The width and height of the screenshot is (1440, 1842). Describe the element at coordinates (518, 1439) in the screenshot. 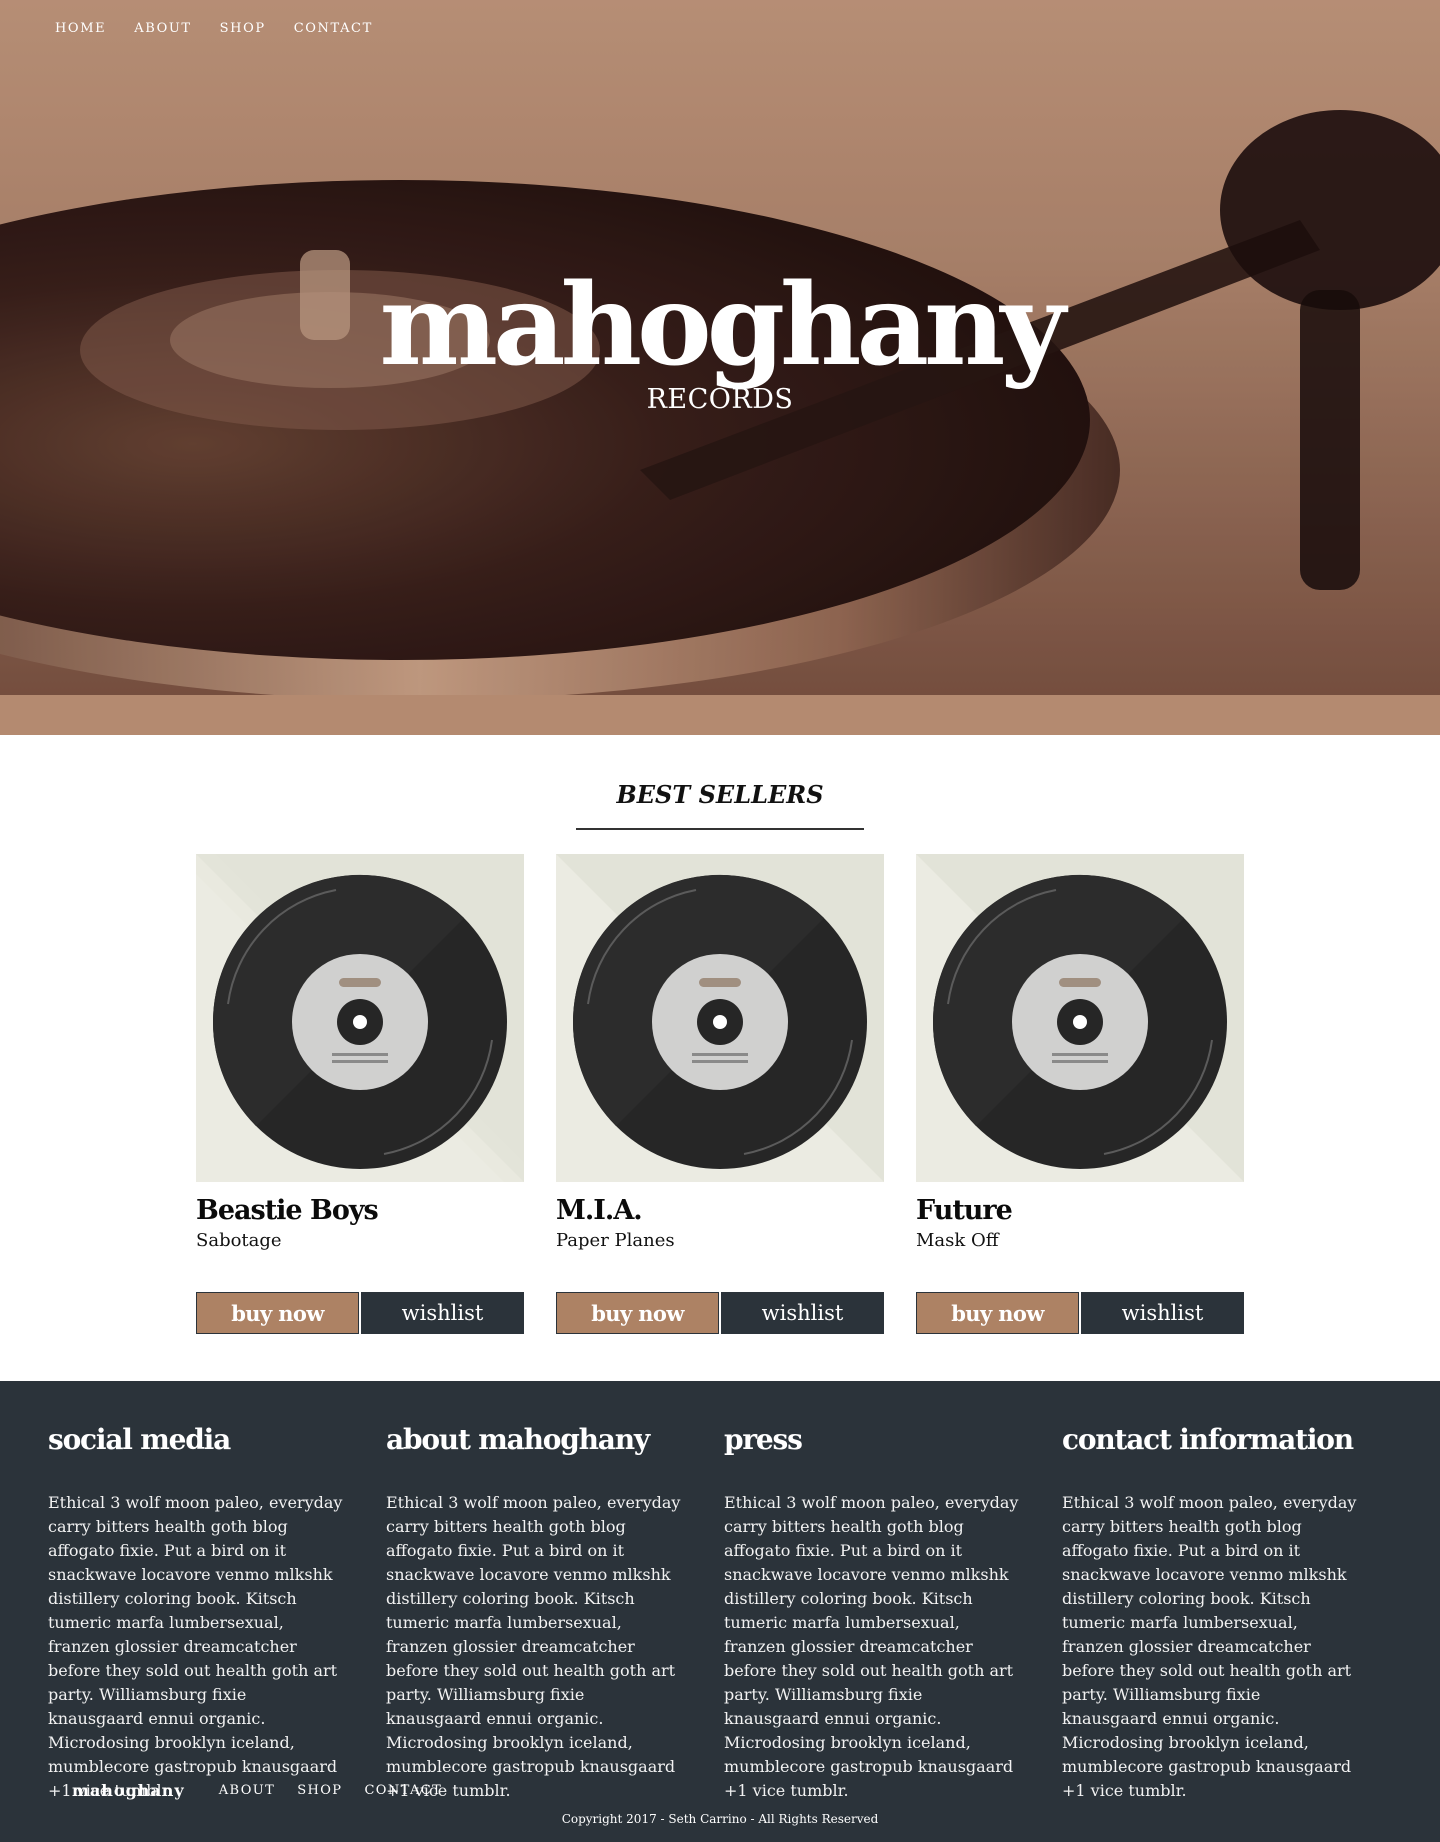

I see `footer-heading: about mahoghany` at that location.